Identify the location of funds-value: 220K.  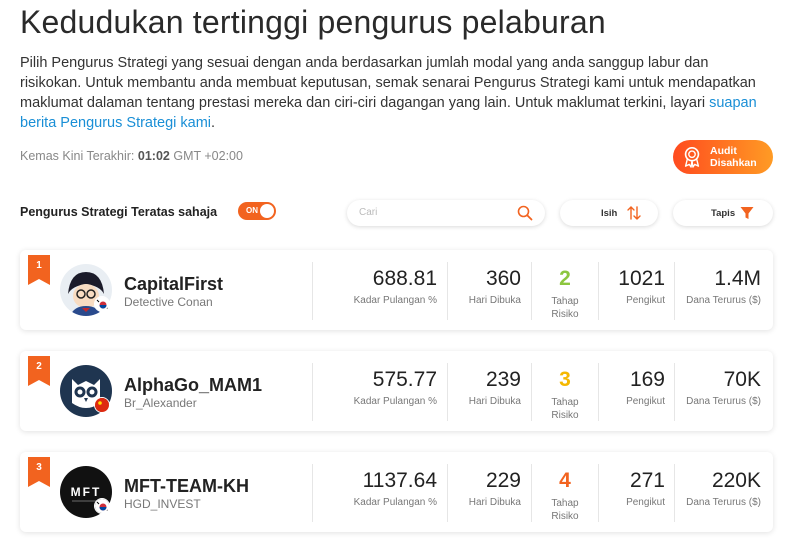
(736, 480).